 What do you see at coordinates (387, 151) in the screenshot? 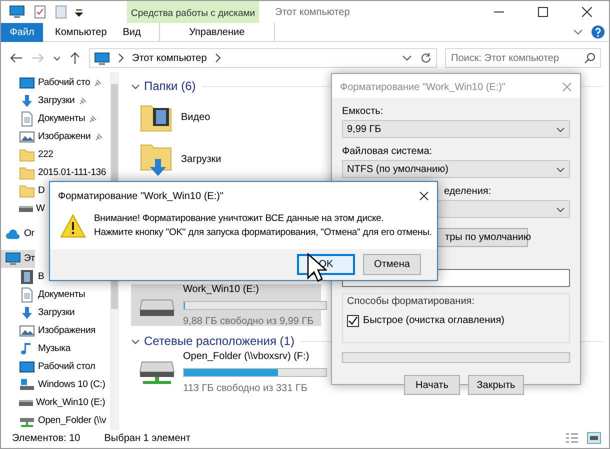
I see `field-label: Файловая система:` at bounding box center [387, 151].